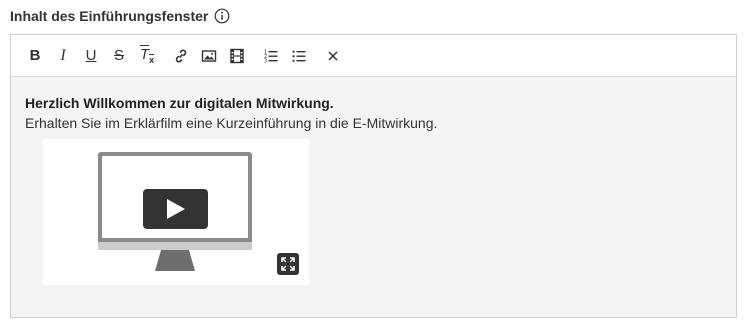 Image resolution: width=744 pixels, height=325 pixels. I want to click on clear-format-icon: Tx, so click(147, 55).